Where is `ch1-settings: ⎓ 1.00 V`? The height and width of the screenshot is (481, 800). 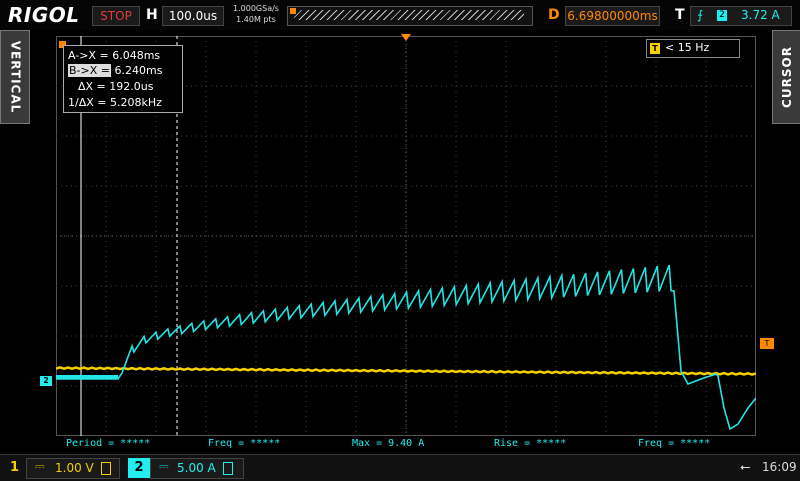 ch1-settings: ⎓ 1.00 V is located at coordinates (73, 468).